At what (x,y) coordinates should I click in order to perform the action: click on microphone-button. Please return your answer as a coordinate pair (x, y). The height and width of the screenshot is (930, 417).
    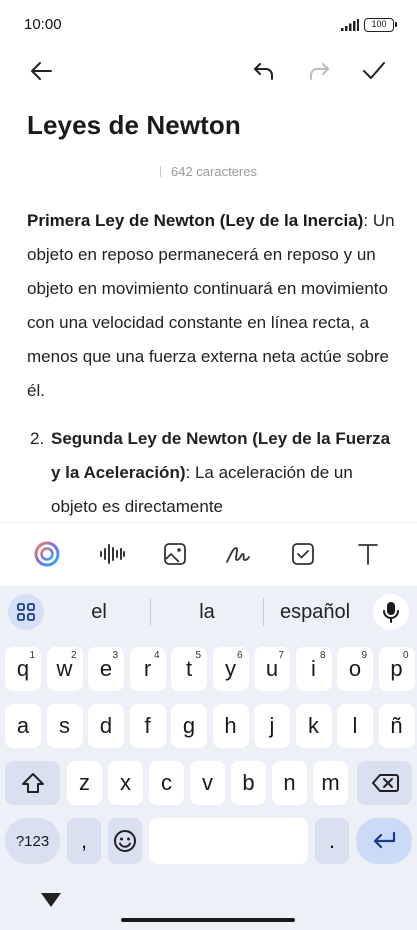
    Looking at the image, I should click on (391, 612).